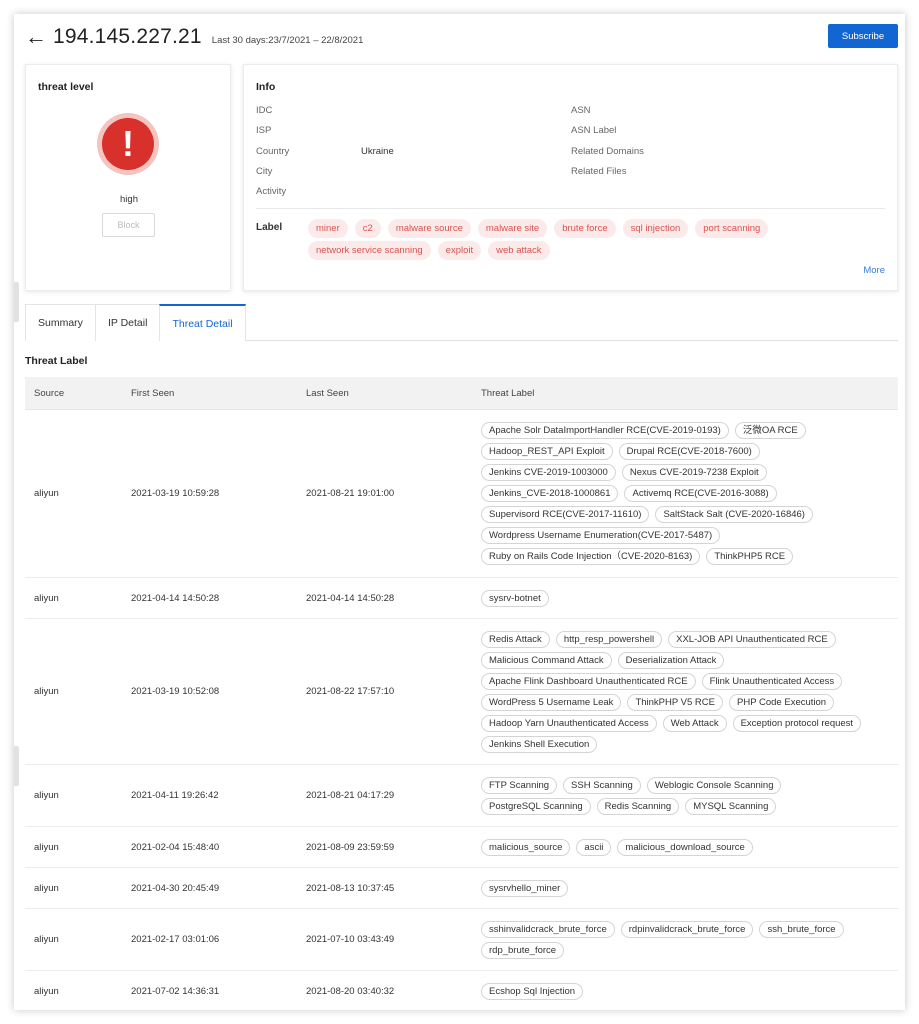 Image resolution: width=919 pixels, height=1024 pixels. I want to click on alert-icon: !, so click(128, 144).